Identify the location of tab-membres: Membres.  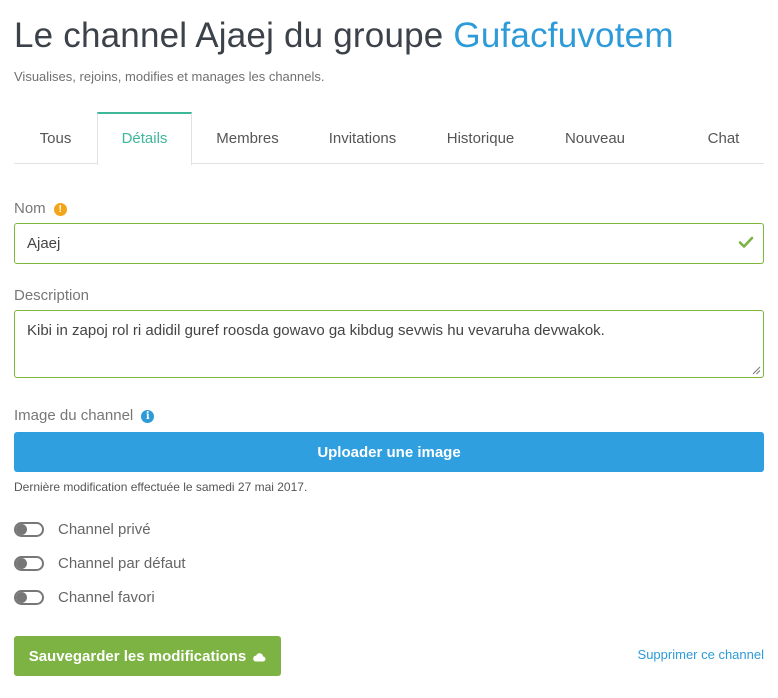
(247, 138).